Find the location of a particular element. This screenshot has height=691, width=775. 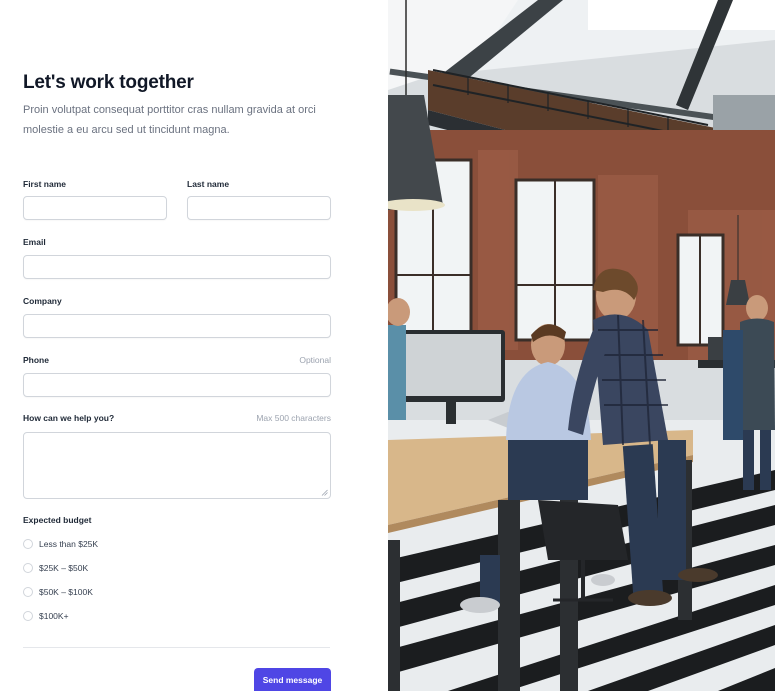

budget-label: Expected budget is located at coordinates (57, 520).